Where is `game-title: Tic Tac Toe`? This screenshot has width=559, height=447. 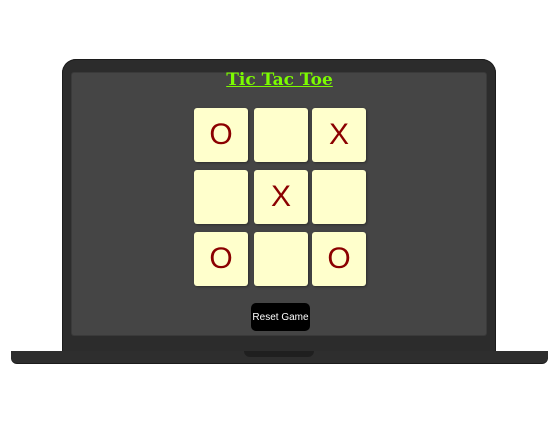 game-title: Tic Tac Toe is located at coordinates (279, 80).